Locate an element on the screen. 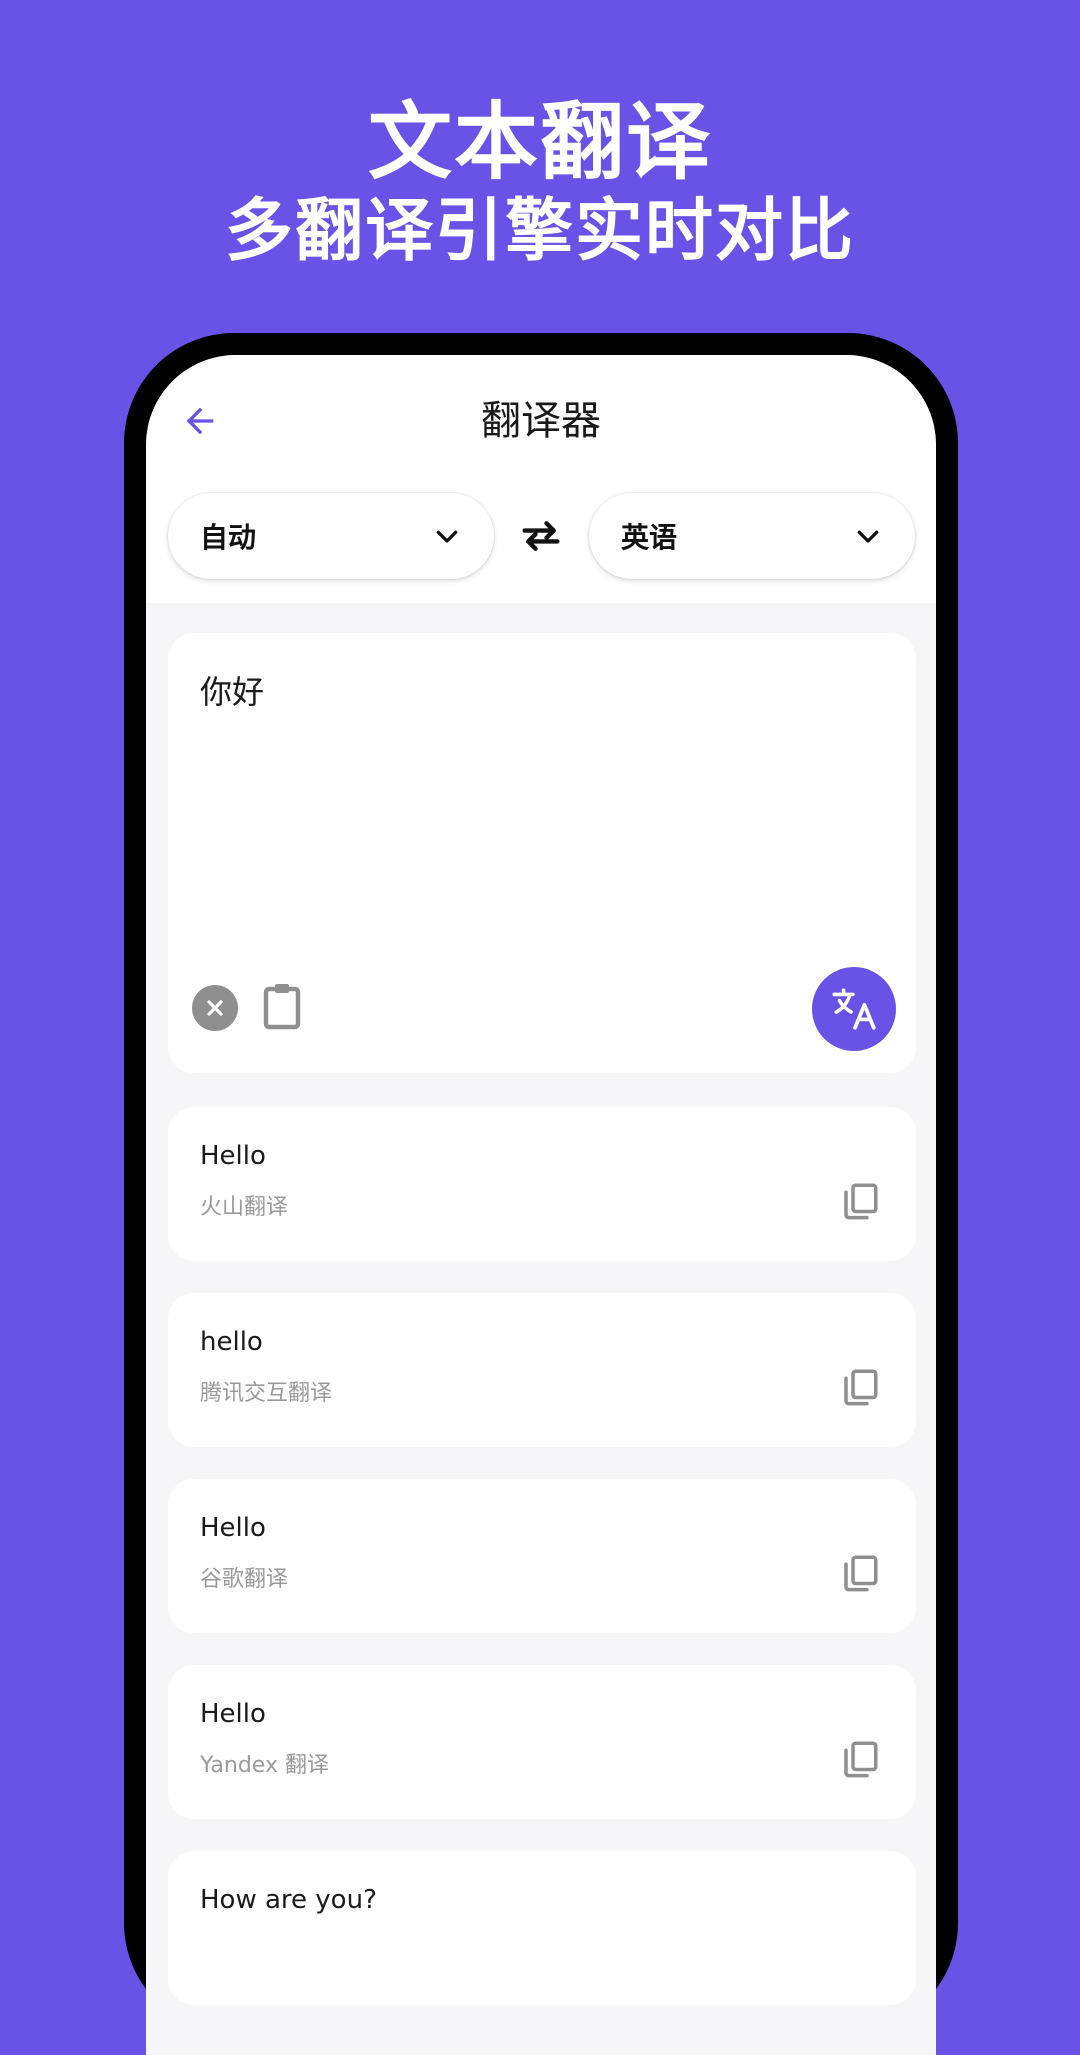 The height and width of the screenshot is (2055, 1080). top-bar: 翻译器 自动 英语 is located at coordinates (541, 479).